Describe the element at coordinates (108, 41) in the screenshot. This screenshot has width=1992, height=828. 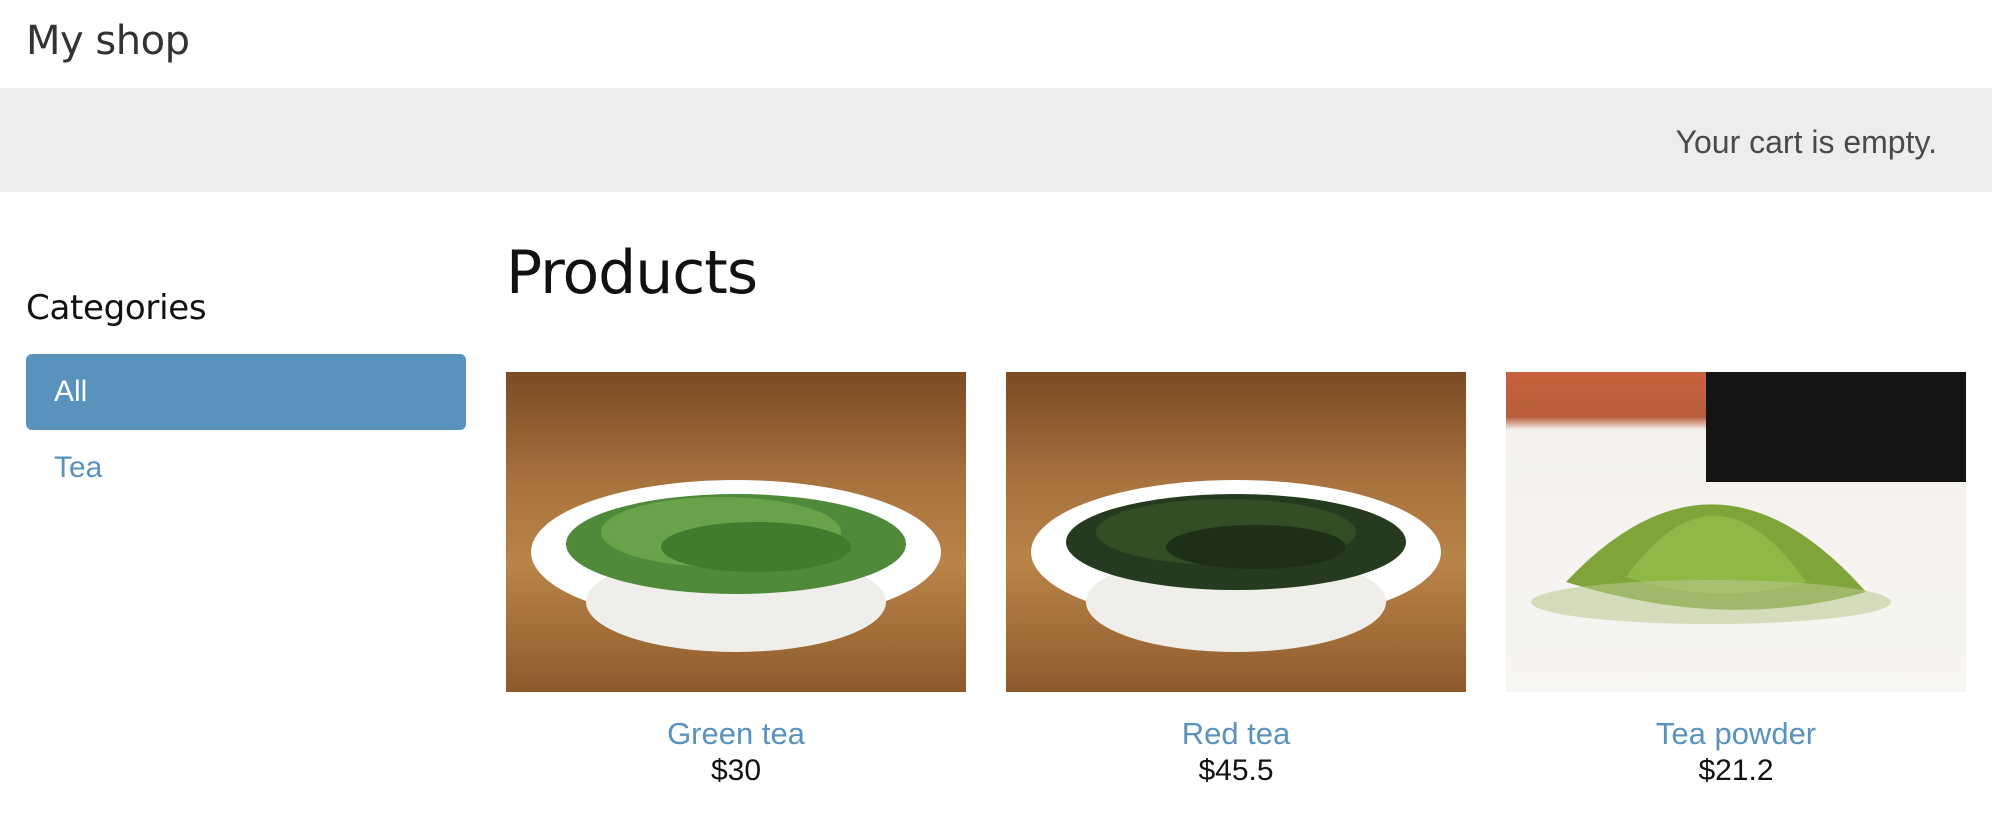
I see `site-logo-title: My shop` at that location.